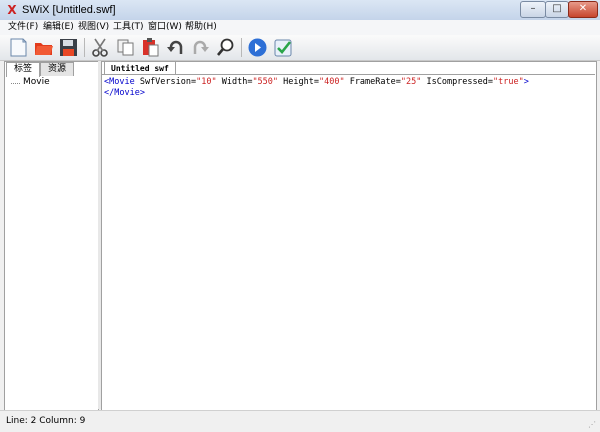 The width and height of the screenshot is (600, 432). Describe the element at coordinates (300, 10) in the screenshot. I see `title-bar: X SWiX [Untitled.swf] – □ ✕` at that location.